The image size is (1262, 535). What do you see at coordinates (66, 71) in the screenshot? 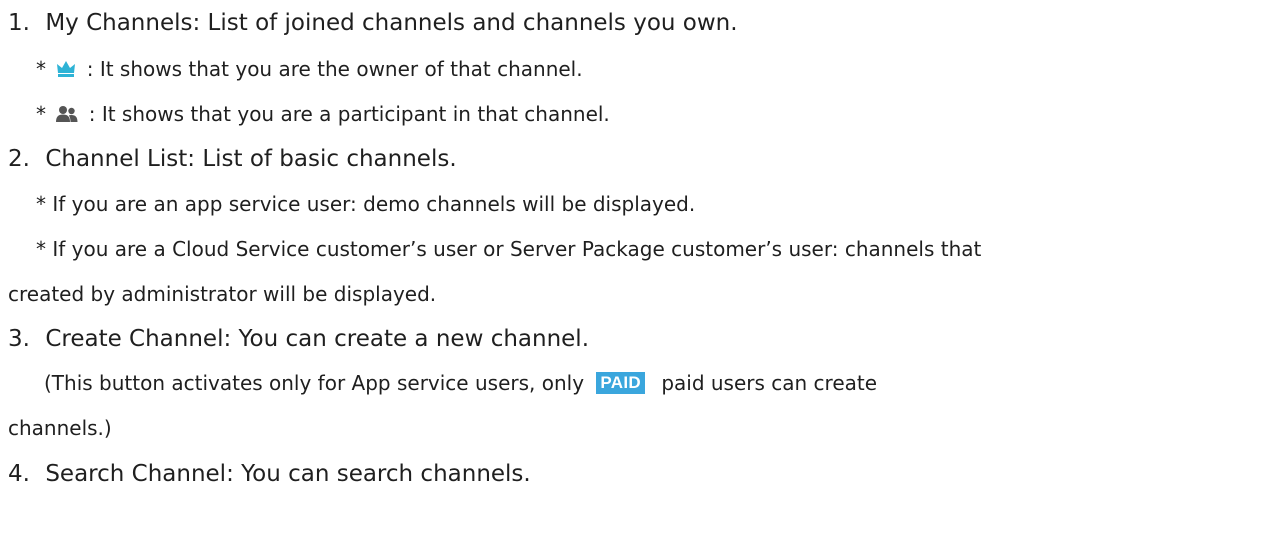
I see `crown-icon` at bounding box center [66, 71].